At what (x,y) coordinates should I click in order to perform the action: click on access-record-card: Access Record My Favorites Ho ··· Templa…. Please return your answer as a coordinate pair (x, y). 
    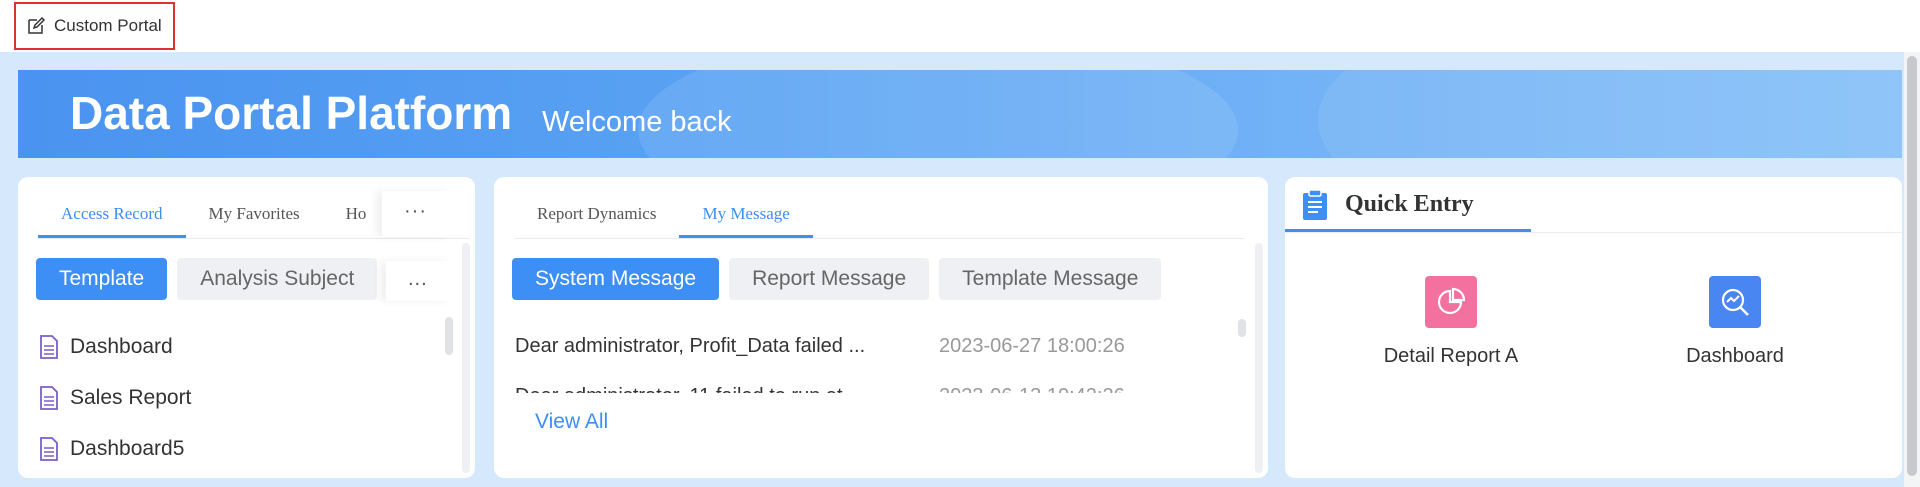
    Looking at the image, I should click on (246, 327).